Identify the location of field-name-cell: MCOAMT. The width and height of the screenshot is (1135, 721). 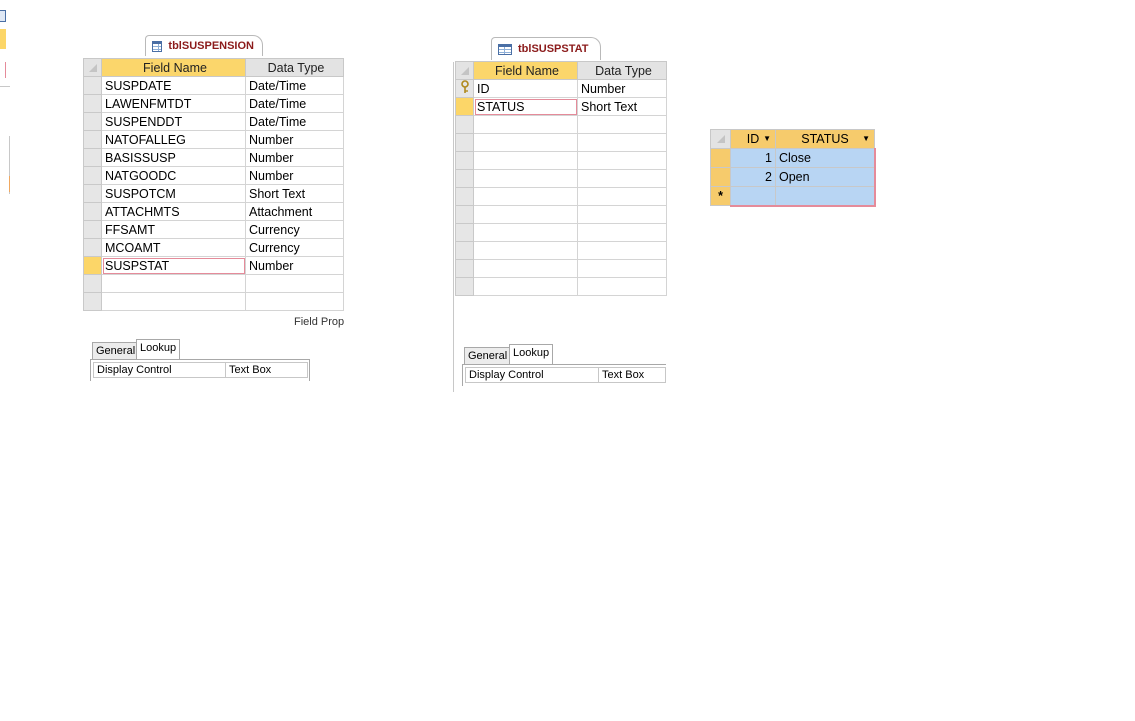
(173, 247).